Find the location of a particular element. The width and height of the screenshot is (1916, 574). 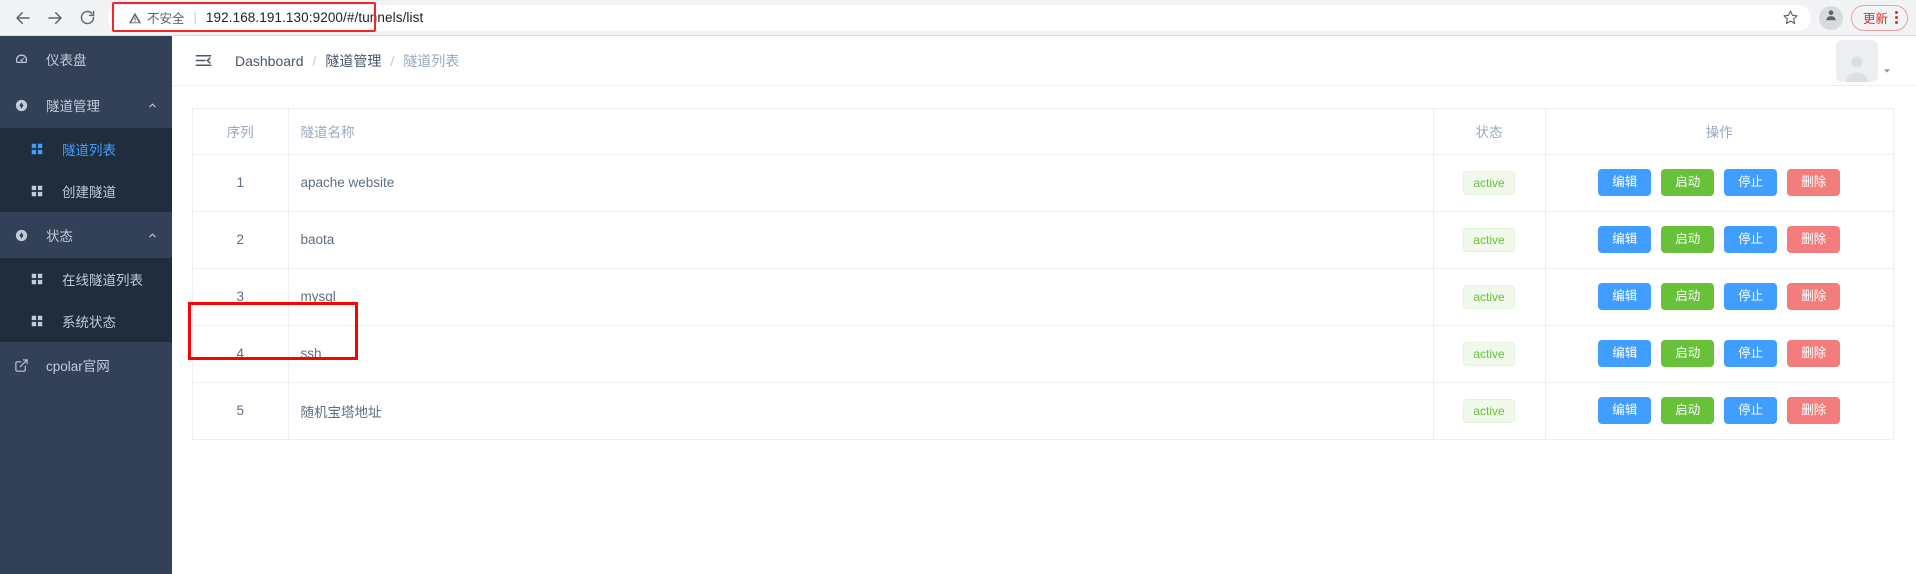

person-avatar-icon is located at coordinates (1831, 17).